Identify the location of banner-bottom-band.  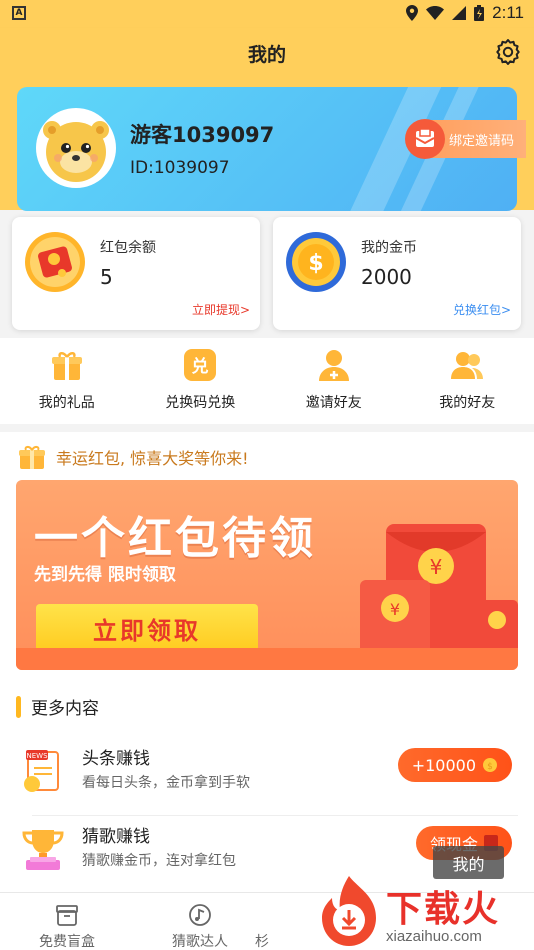
(267, 659).